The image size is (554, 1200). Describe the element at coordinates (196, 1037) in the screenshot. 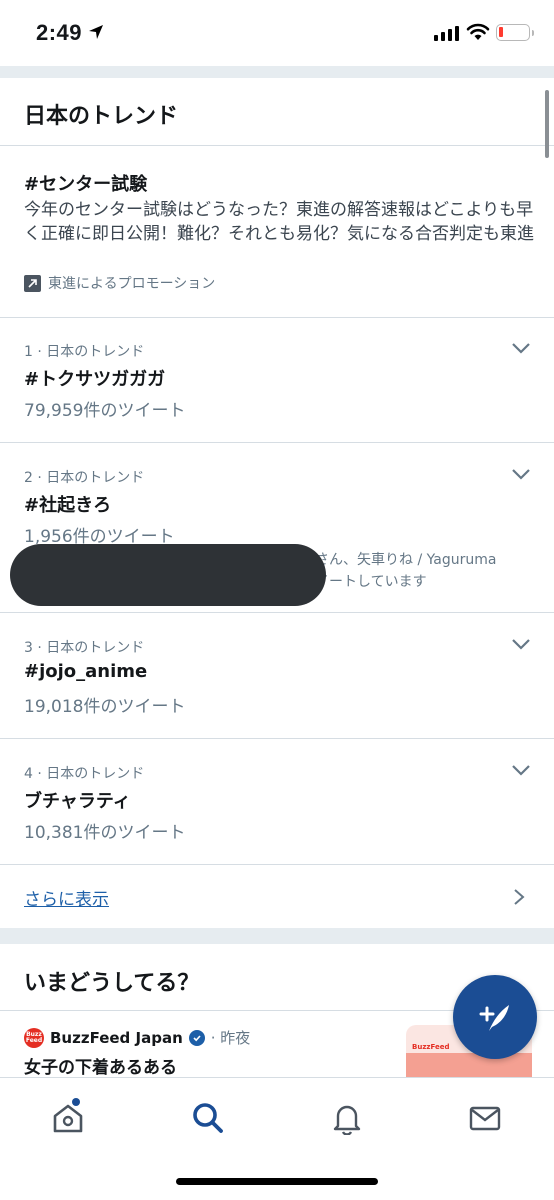

I see `verified-badge-icon` at that location.